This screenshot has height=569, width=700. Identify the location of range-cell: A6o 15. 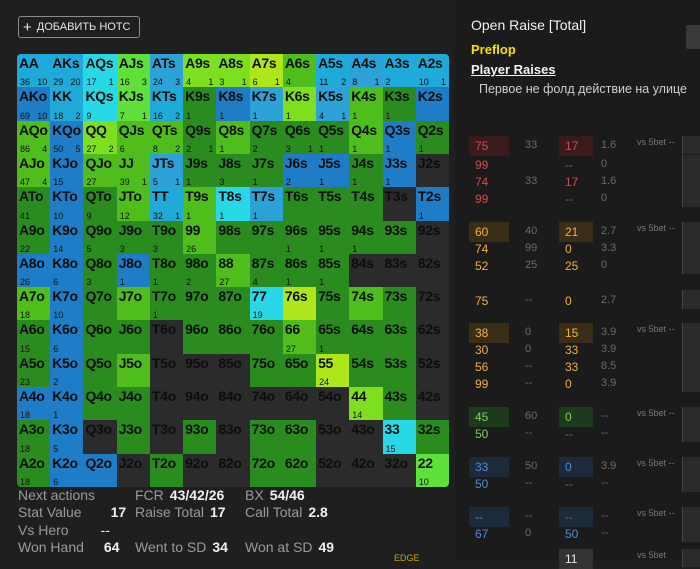
(34, 337).